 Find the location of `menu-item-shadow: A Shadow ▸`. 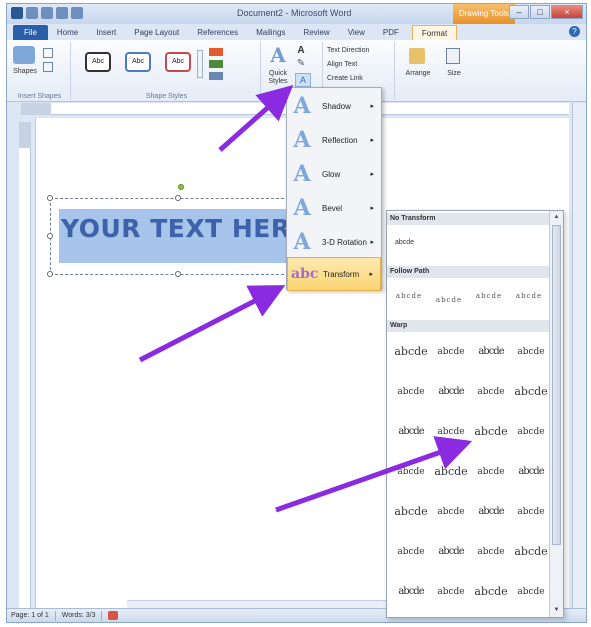

menu-item-shadow: A Shadow ▸ is located at coordinates (334, 106).